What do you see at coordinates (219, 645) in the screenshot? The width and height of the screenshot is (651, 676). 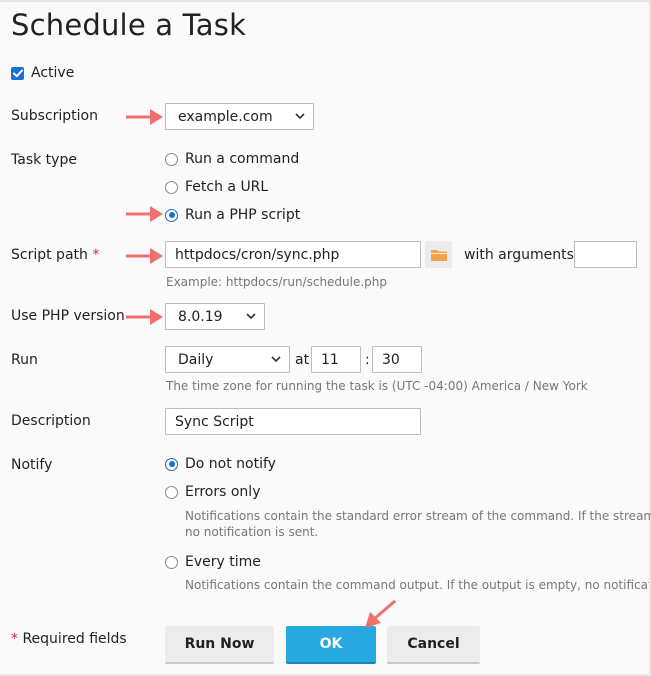 I see `run-now-button: Run Now` at bounding box center [219, 645].